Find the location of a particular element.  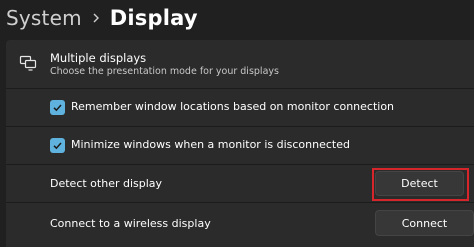

remember-locations-checkbox is located at coordinates (57, 107).